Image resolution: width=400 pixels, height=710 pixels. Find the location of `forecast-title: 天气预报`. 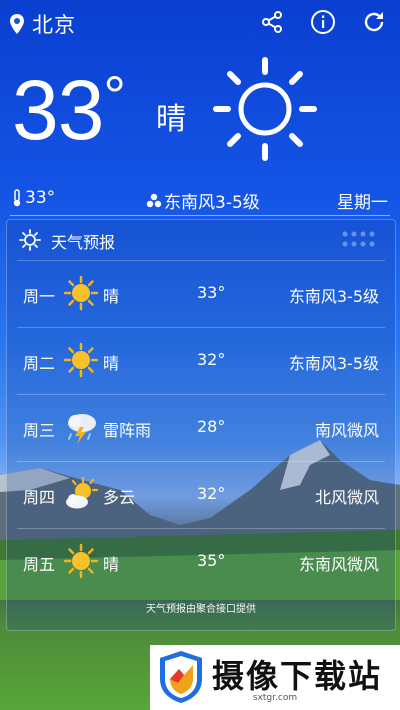

forecast-title: 天气预报 is located at coordinates (83, 242).